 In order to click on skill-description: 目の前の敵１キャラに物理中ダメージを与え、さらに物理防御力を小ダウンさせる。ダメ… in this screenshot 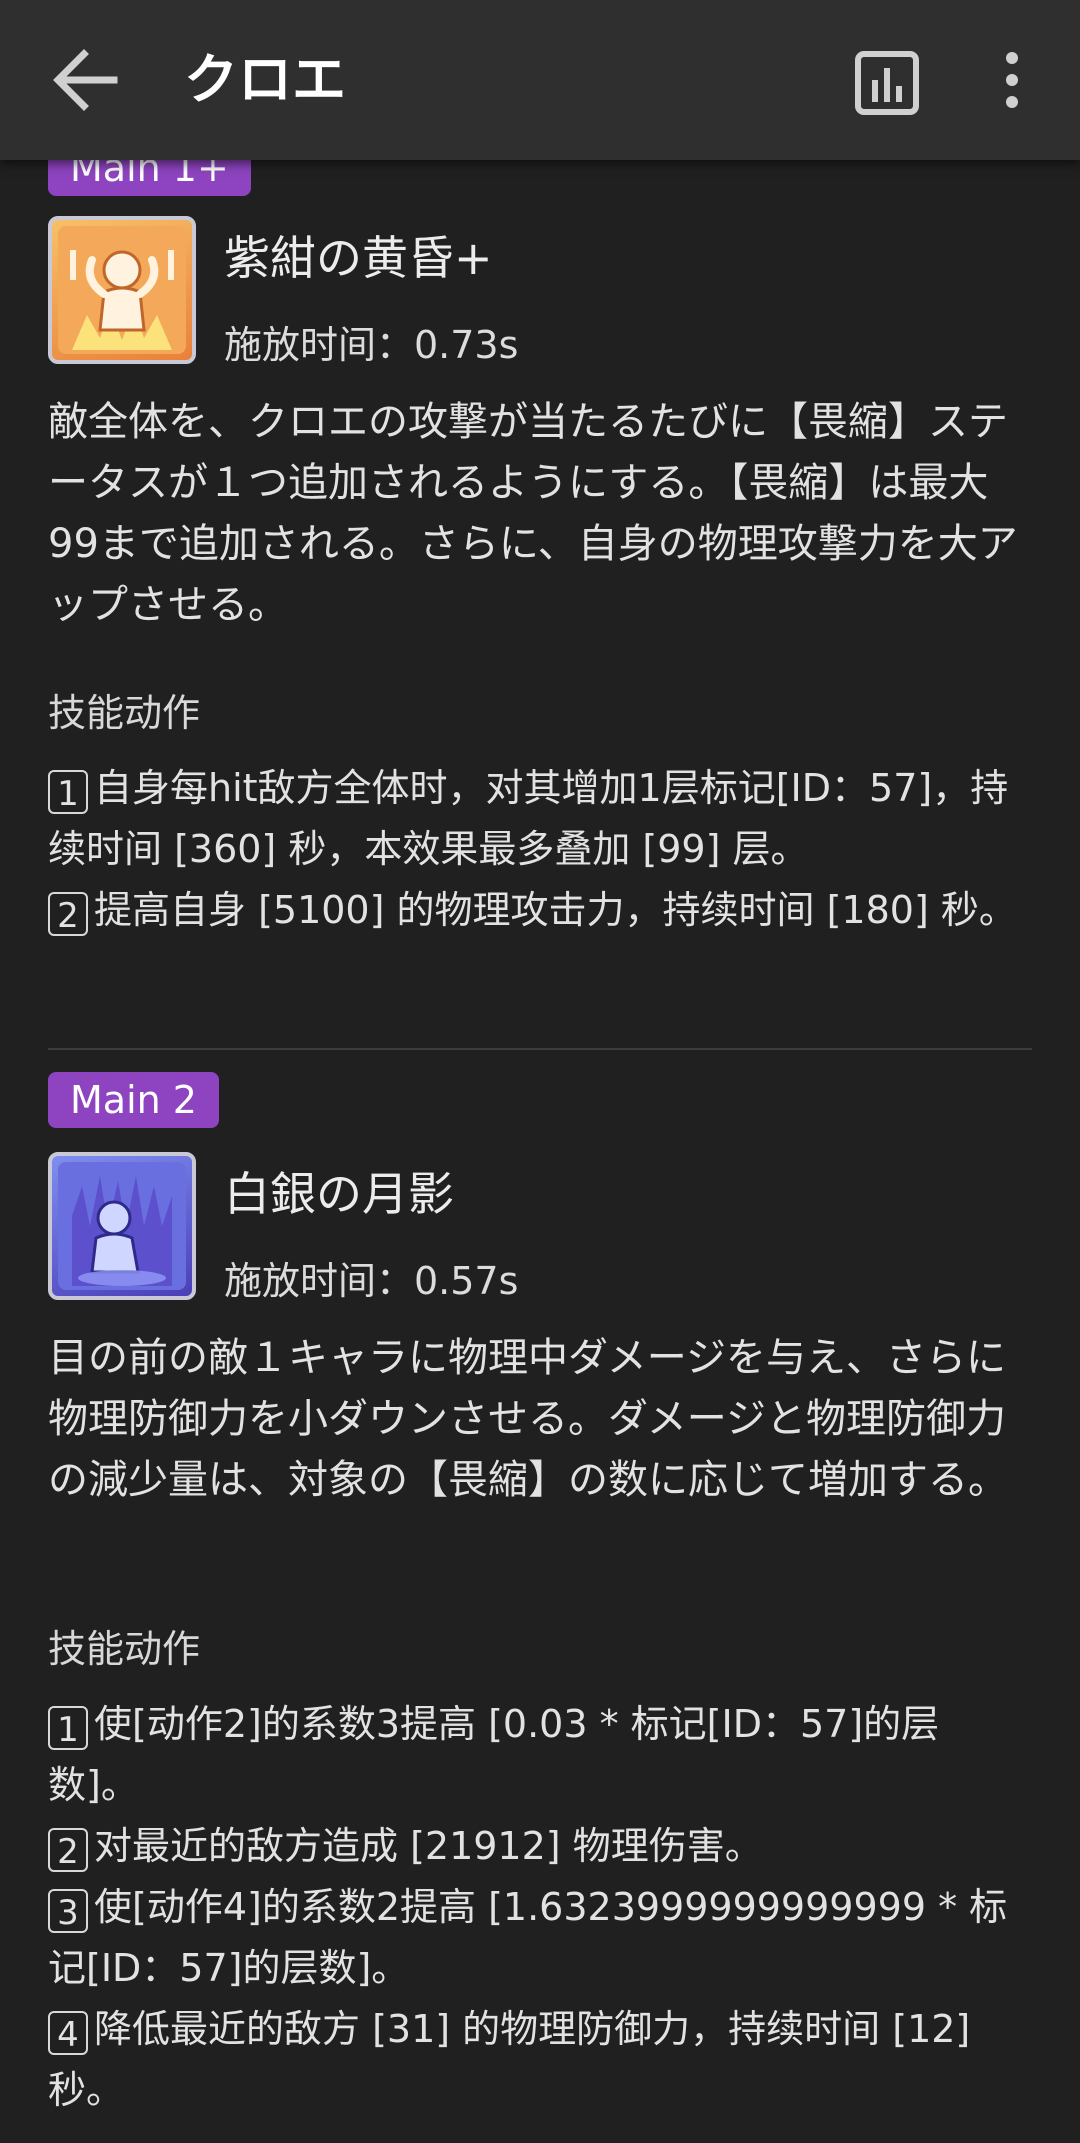, I will do `click(528, 1419)`.